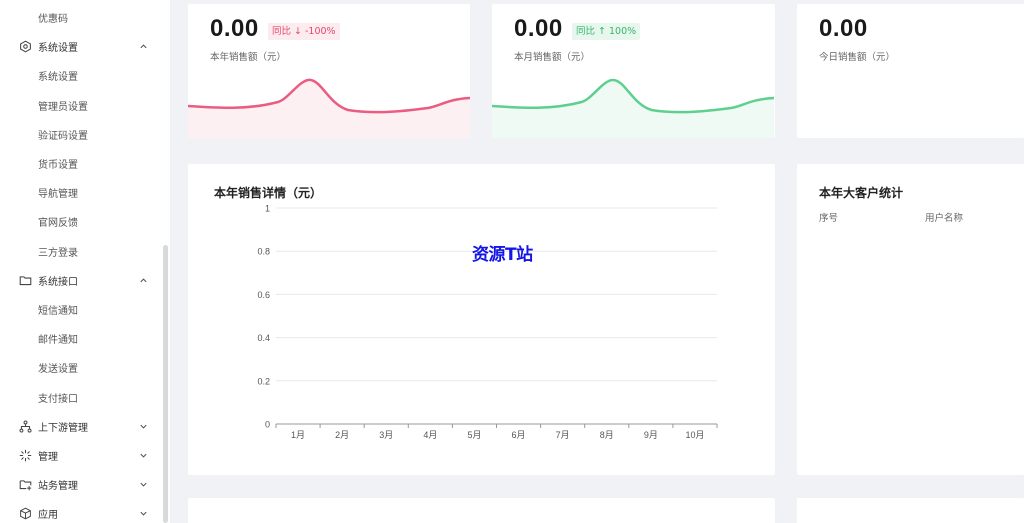 The image size is (1024, 523). Describe the element at coordinates (606, 31) in the screenshot. I see `yoy-badge: 同比 ↑ 100%` at that location.